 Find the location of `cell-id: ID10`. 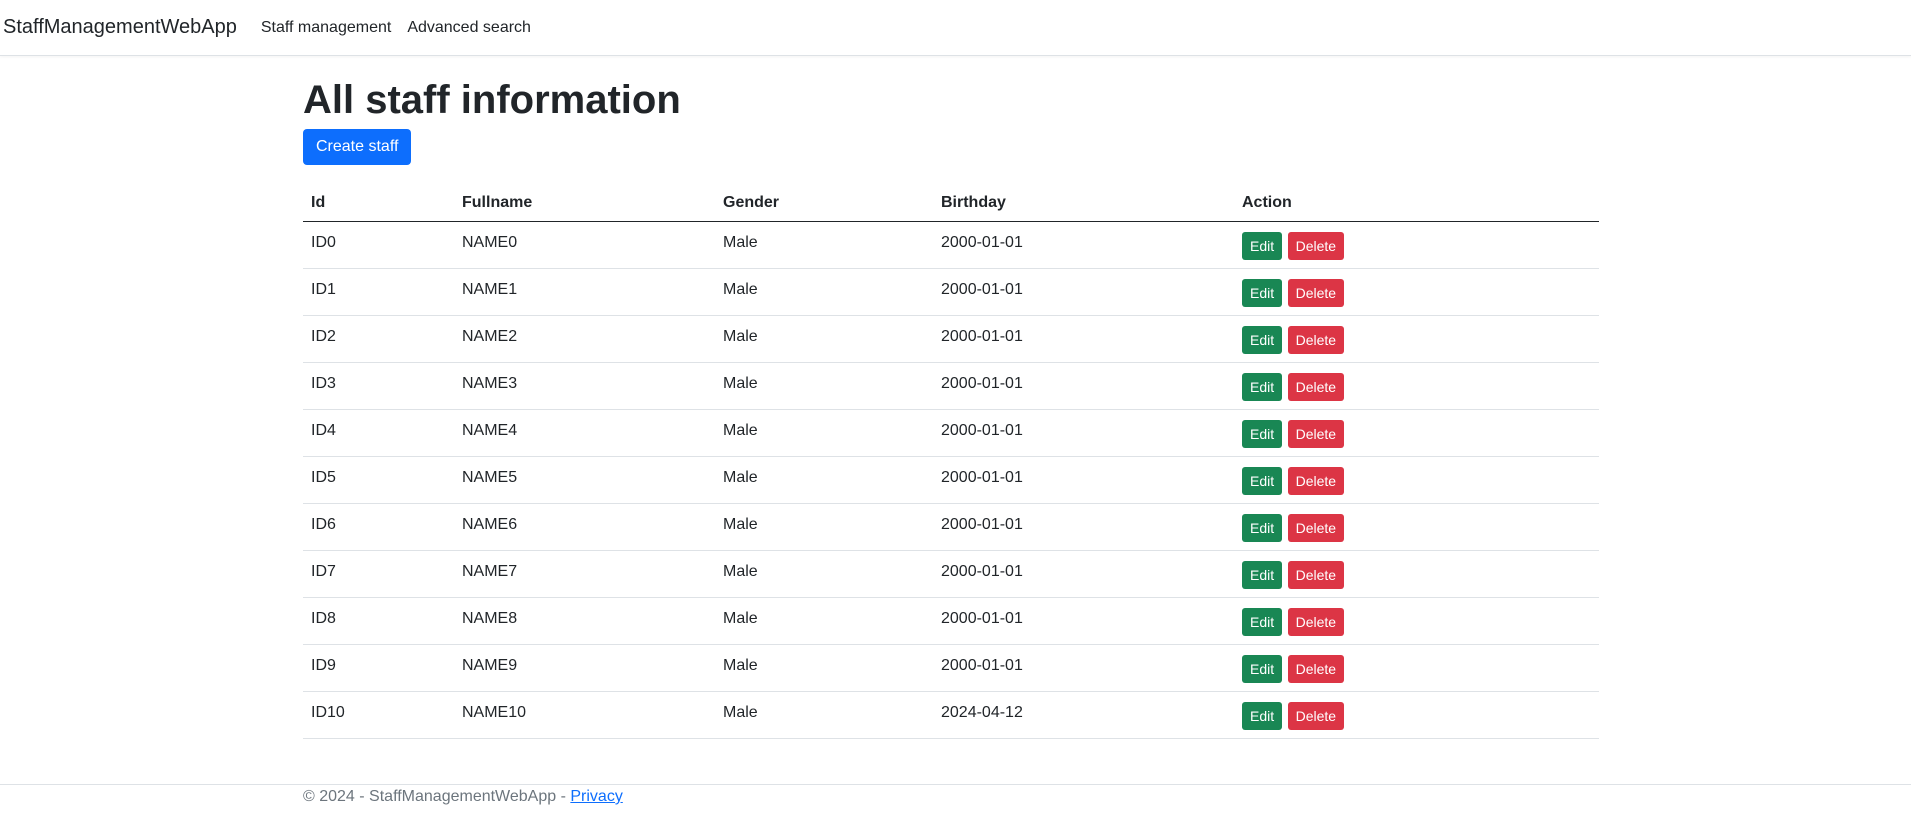

cell-id: ID10 is located at coordinates (378, 715).